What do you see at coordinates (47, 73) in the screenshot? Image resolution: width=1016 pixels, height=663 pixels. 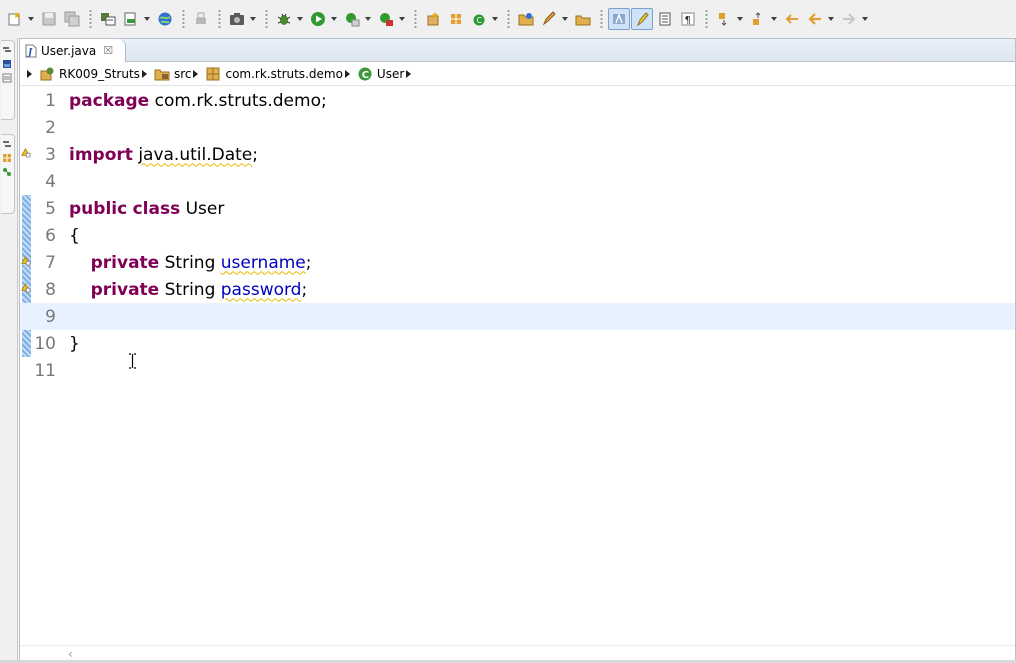 I see `project-icon` at bounding box center [47, 73].